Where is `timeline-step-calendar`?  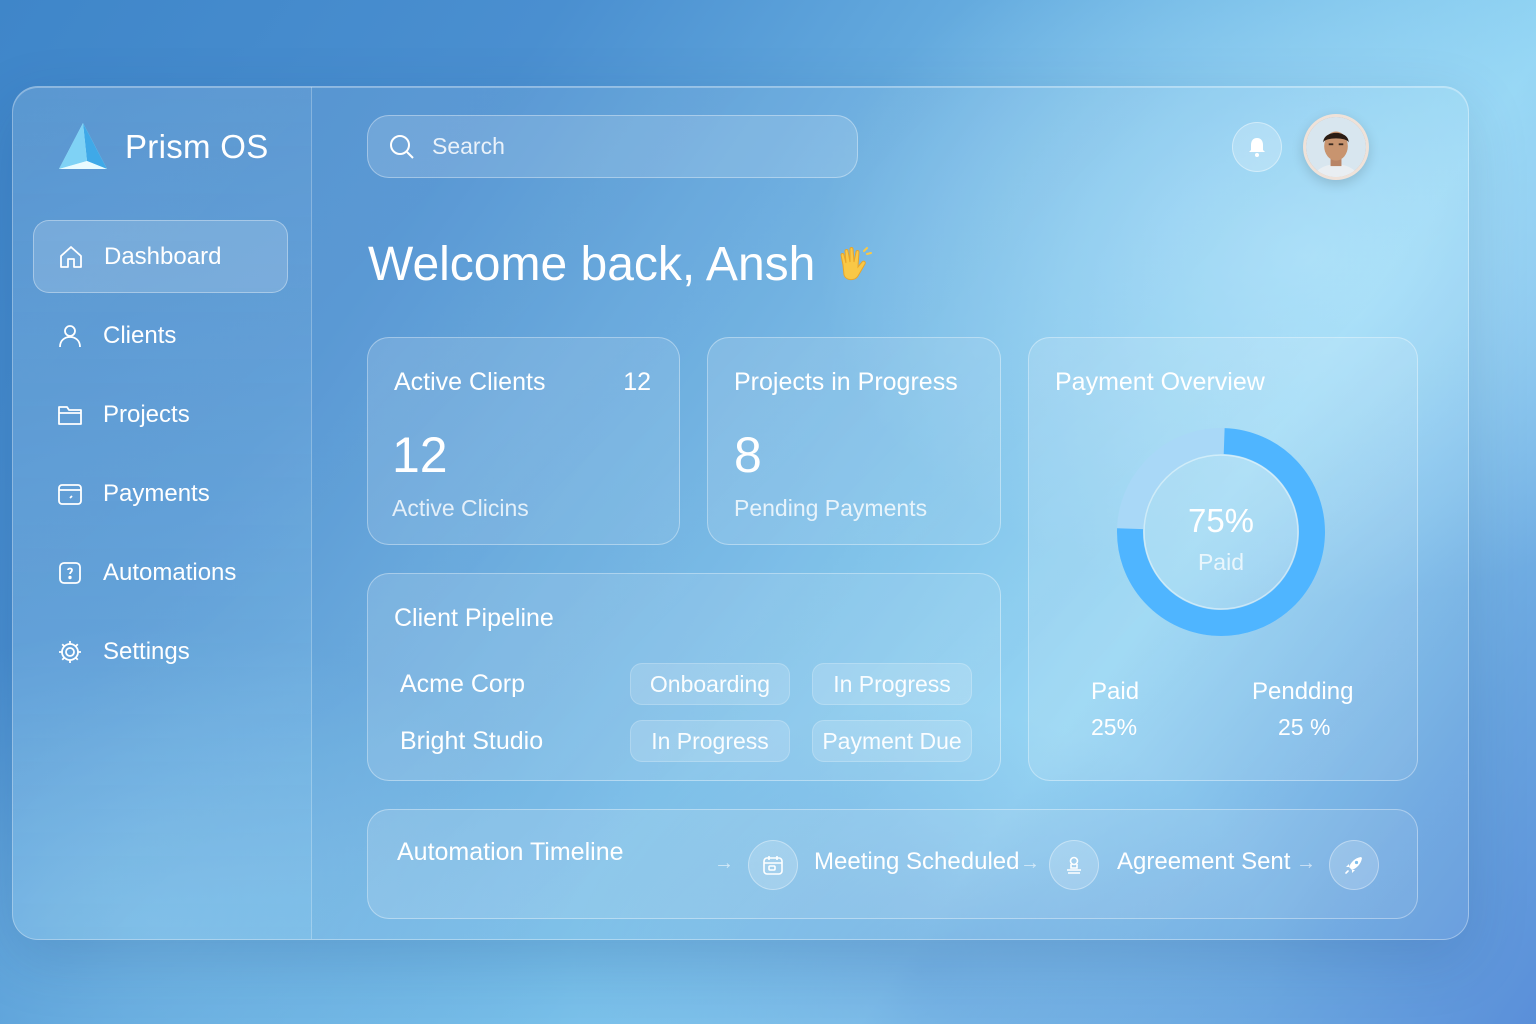
timeline-step-calendar is located at coordinates (773, 865).